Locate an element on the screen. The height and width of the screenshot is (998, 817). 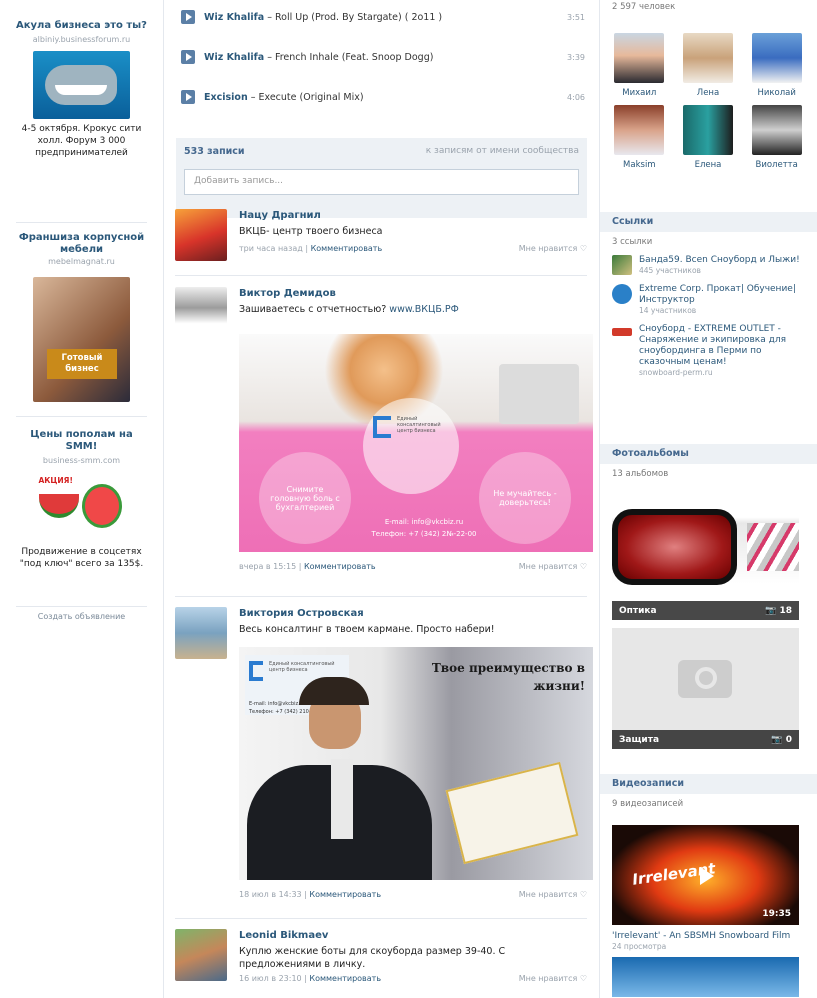
post-time: 16 июл в 23:10 is located at coordinates (270, 978).